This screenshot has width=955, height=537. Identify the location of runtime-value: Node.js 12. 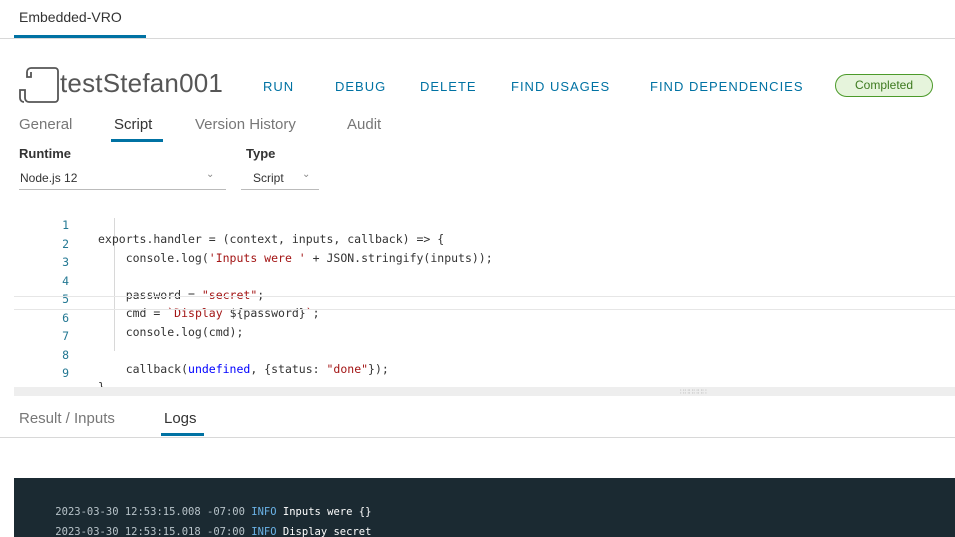
(49, 178).